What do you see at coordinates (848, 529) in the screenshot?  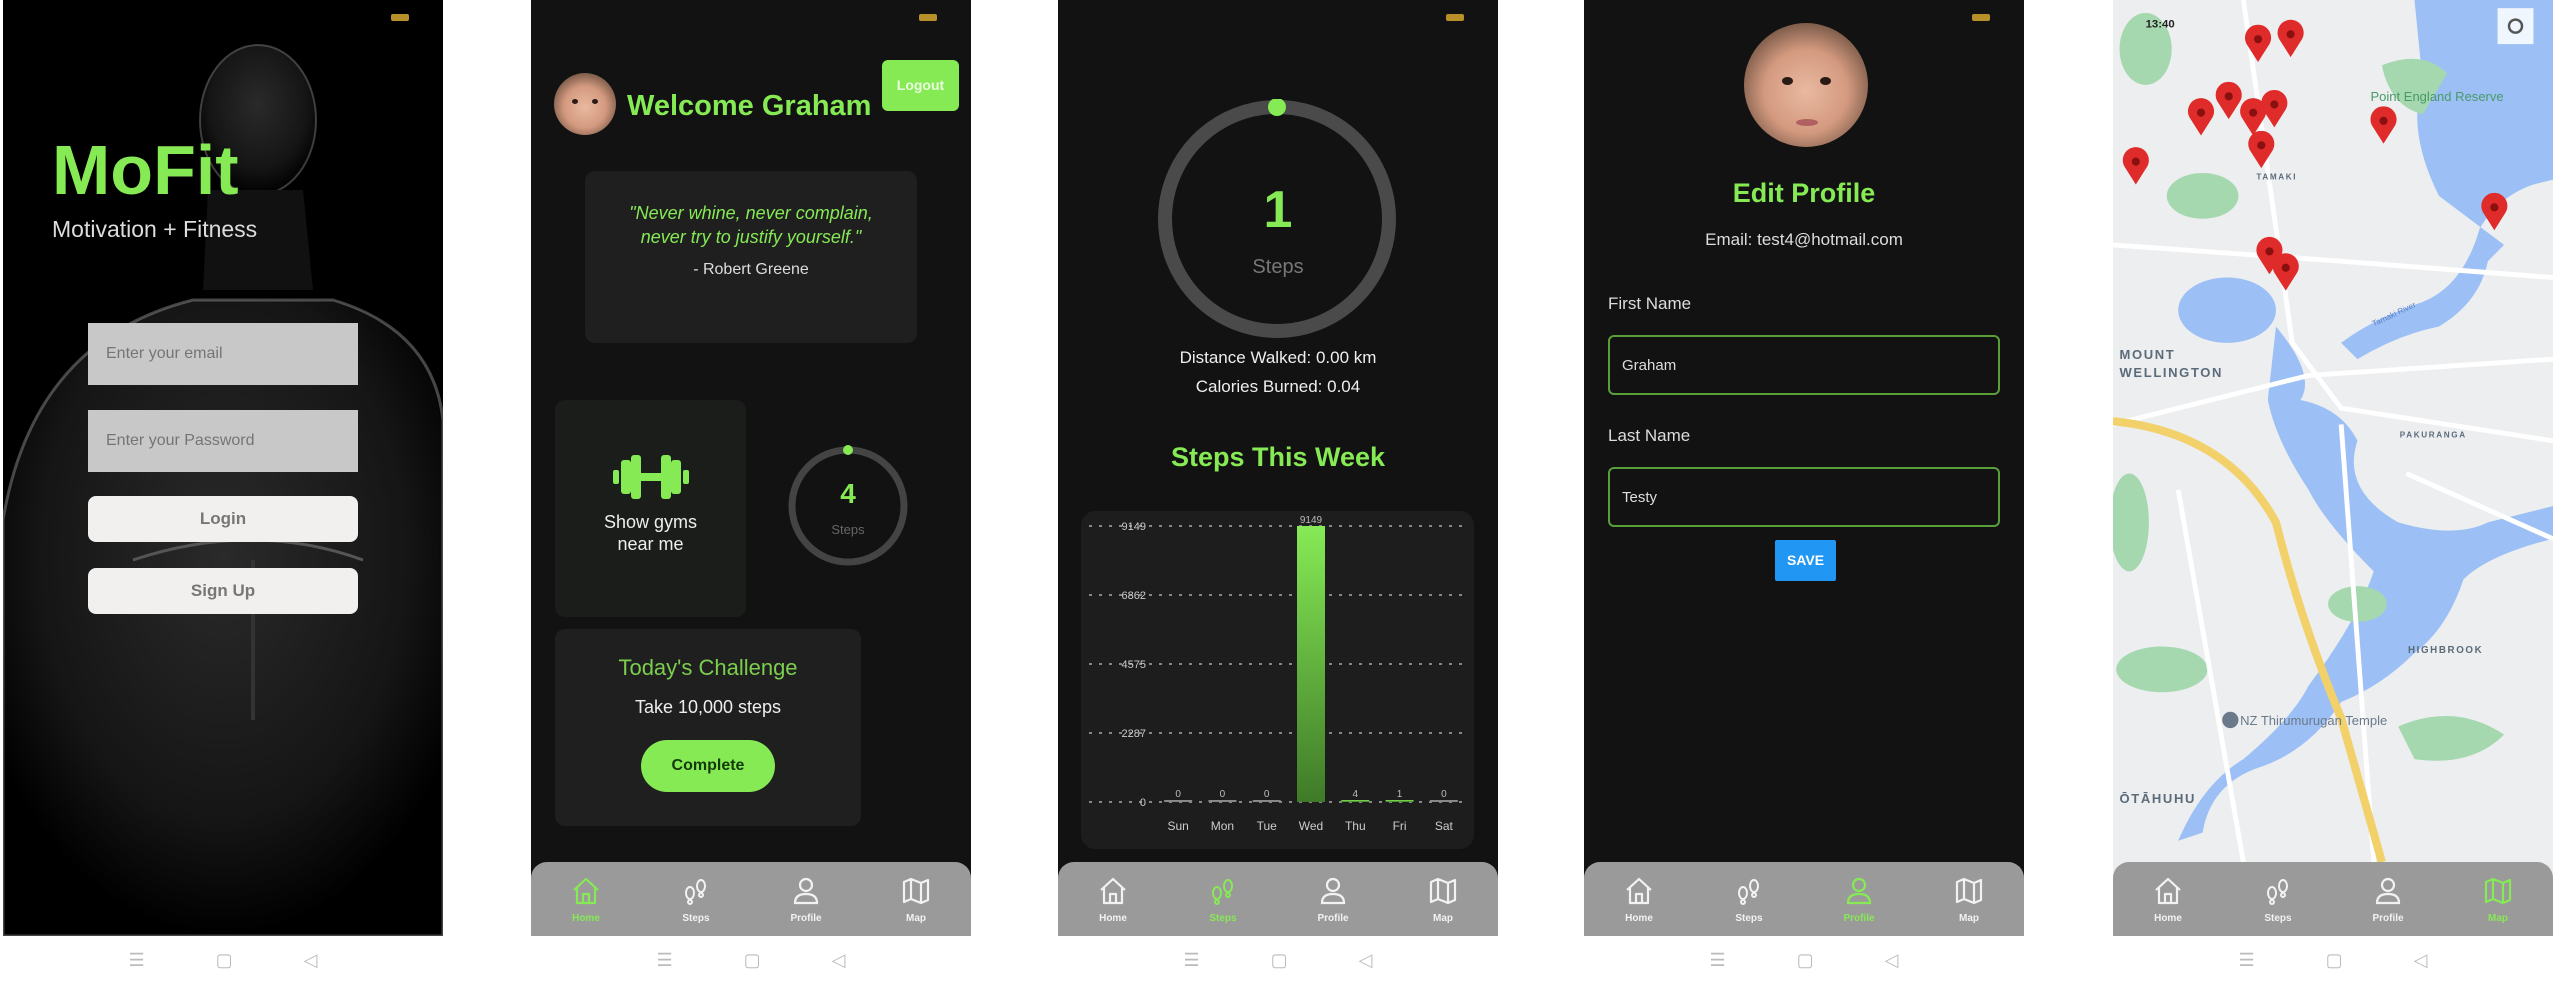 I see `home-steps-label: Steps` at bounding box center [848, 529].